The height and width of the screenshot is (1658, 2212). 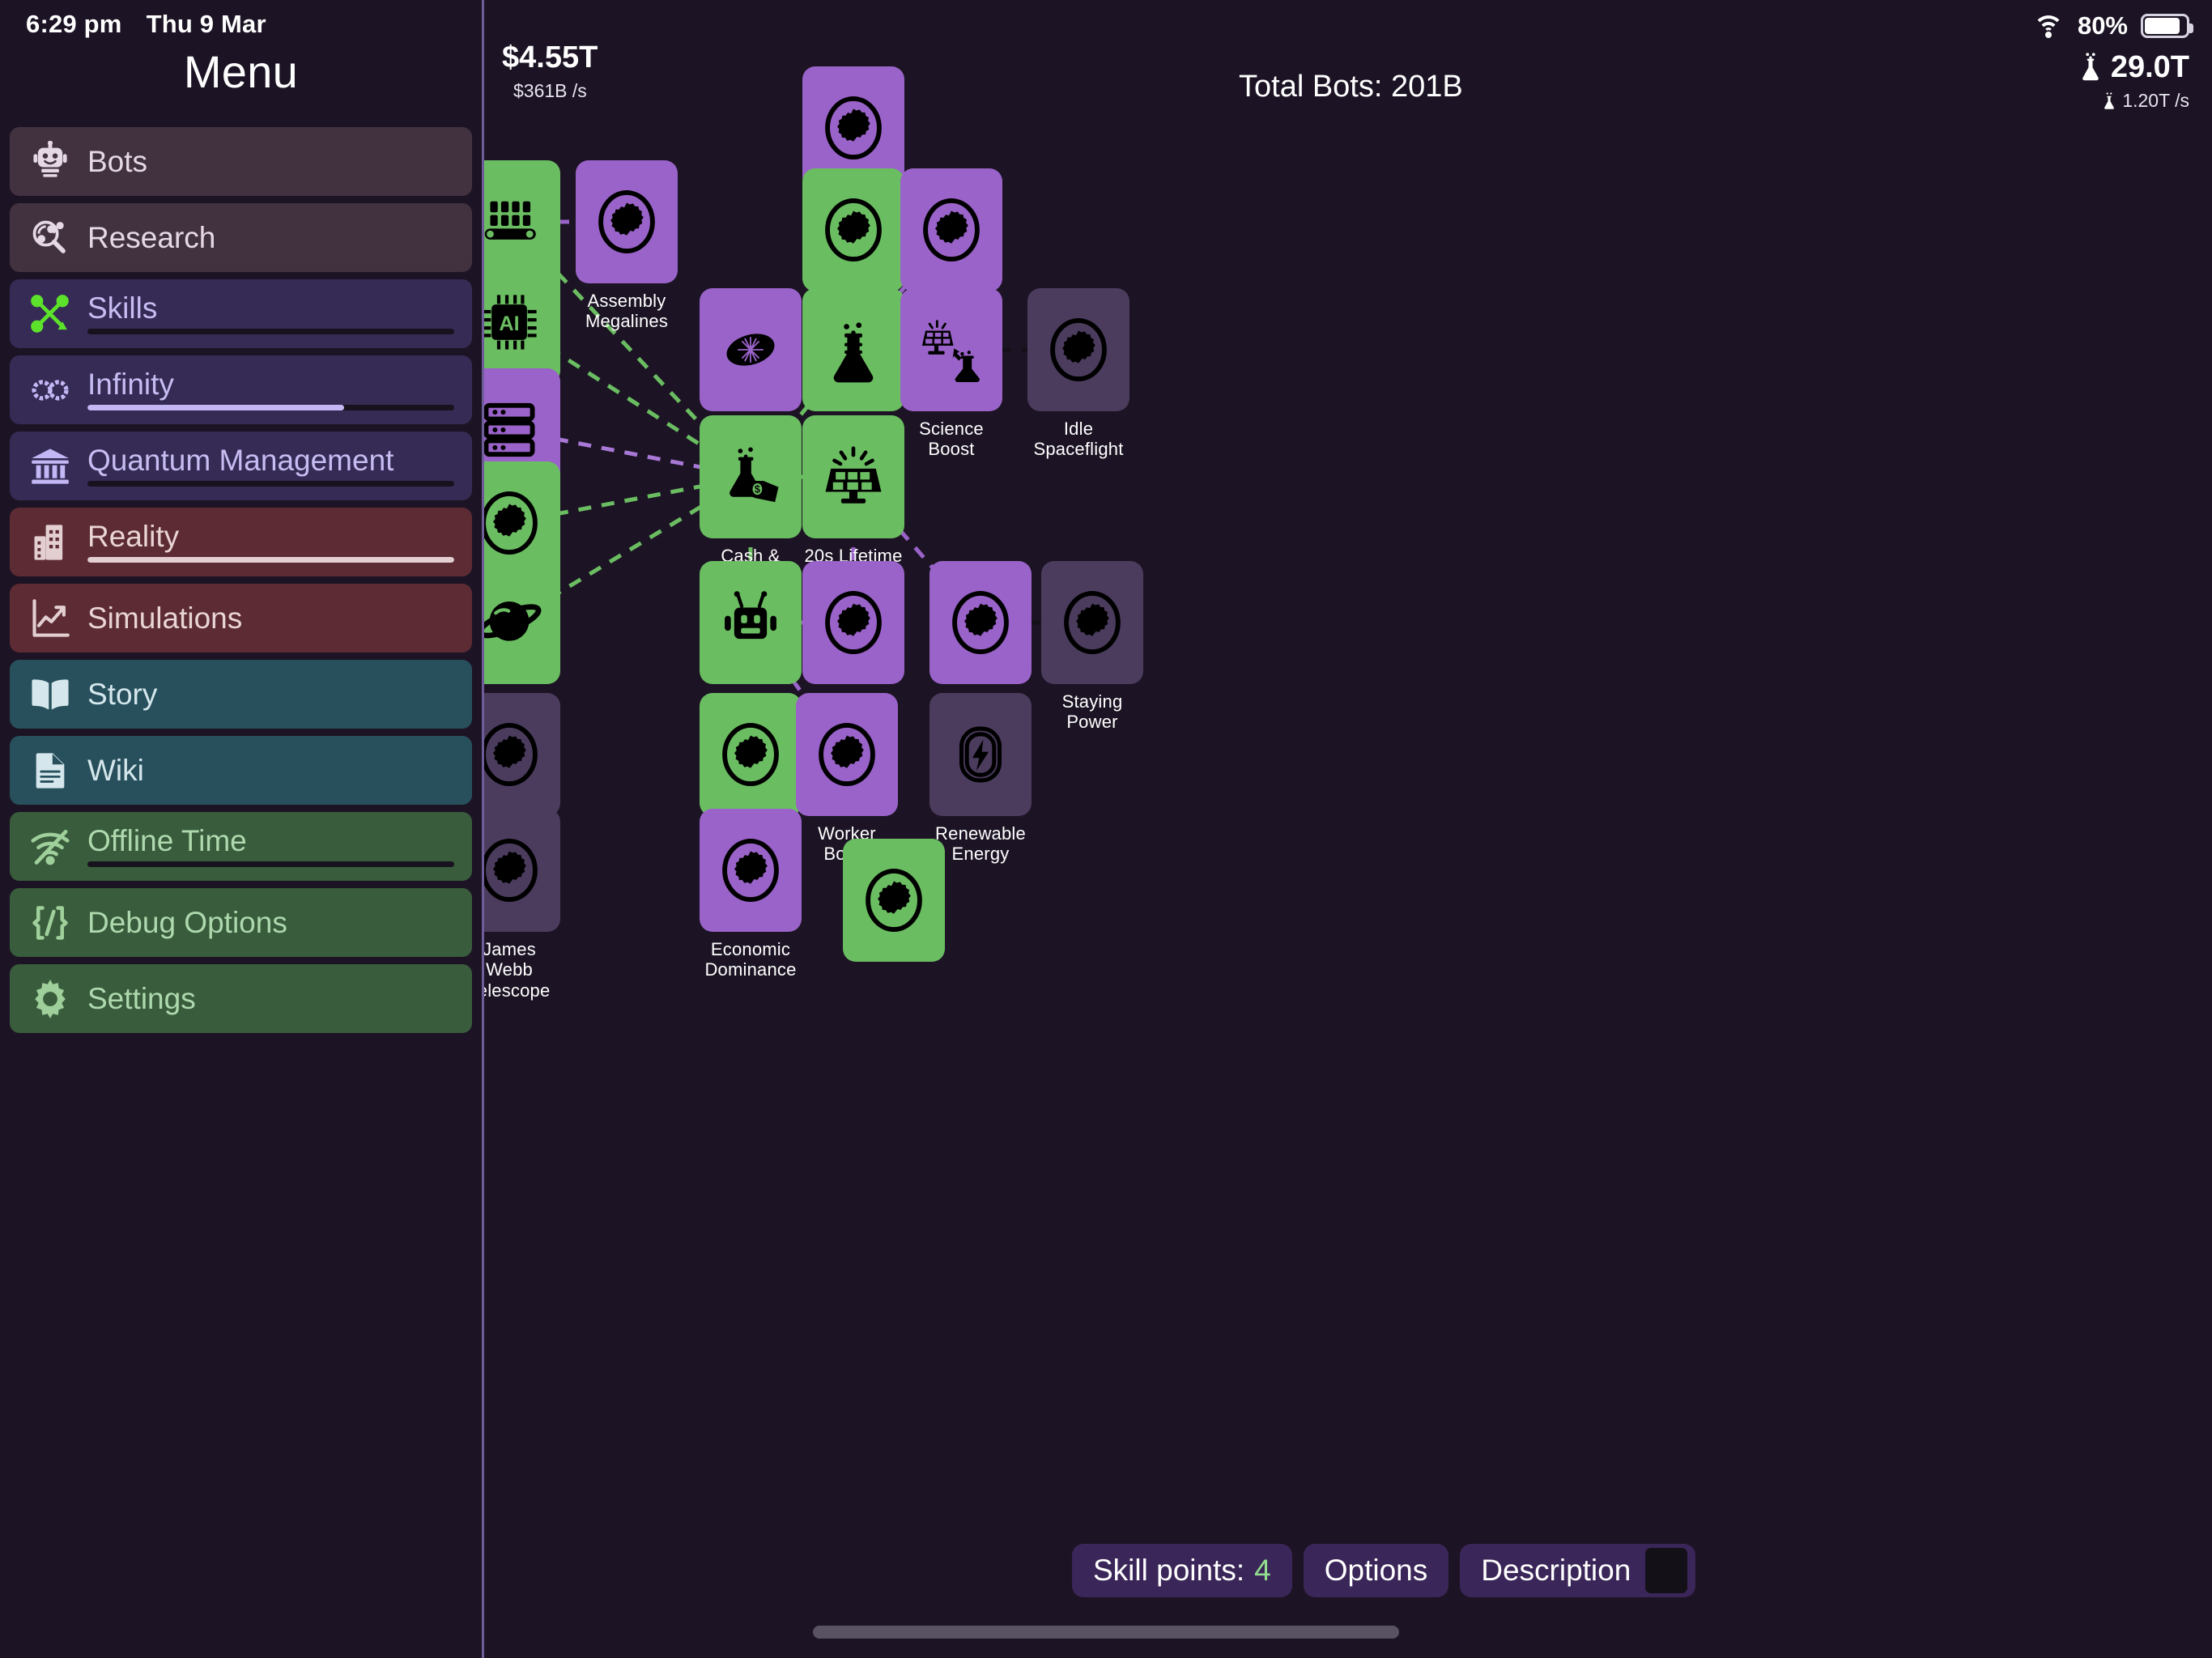 I want to click on sidebar-item-wiki: Wiki, so click(x=241, y=770).